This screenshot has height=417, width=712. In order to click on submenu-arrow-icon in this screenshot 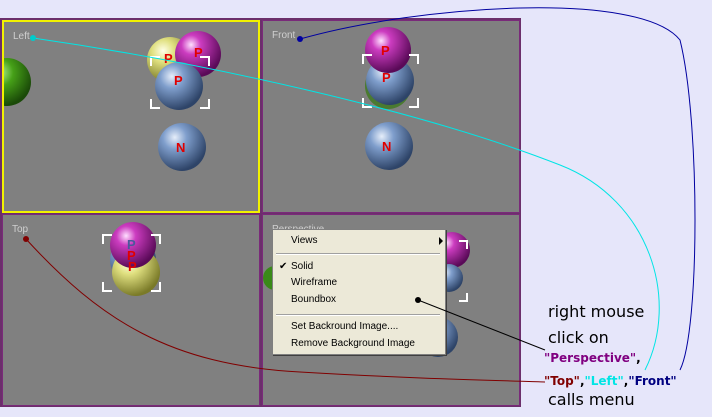, I will do `click(441, 241)`.